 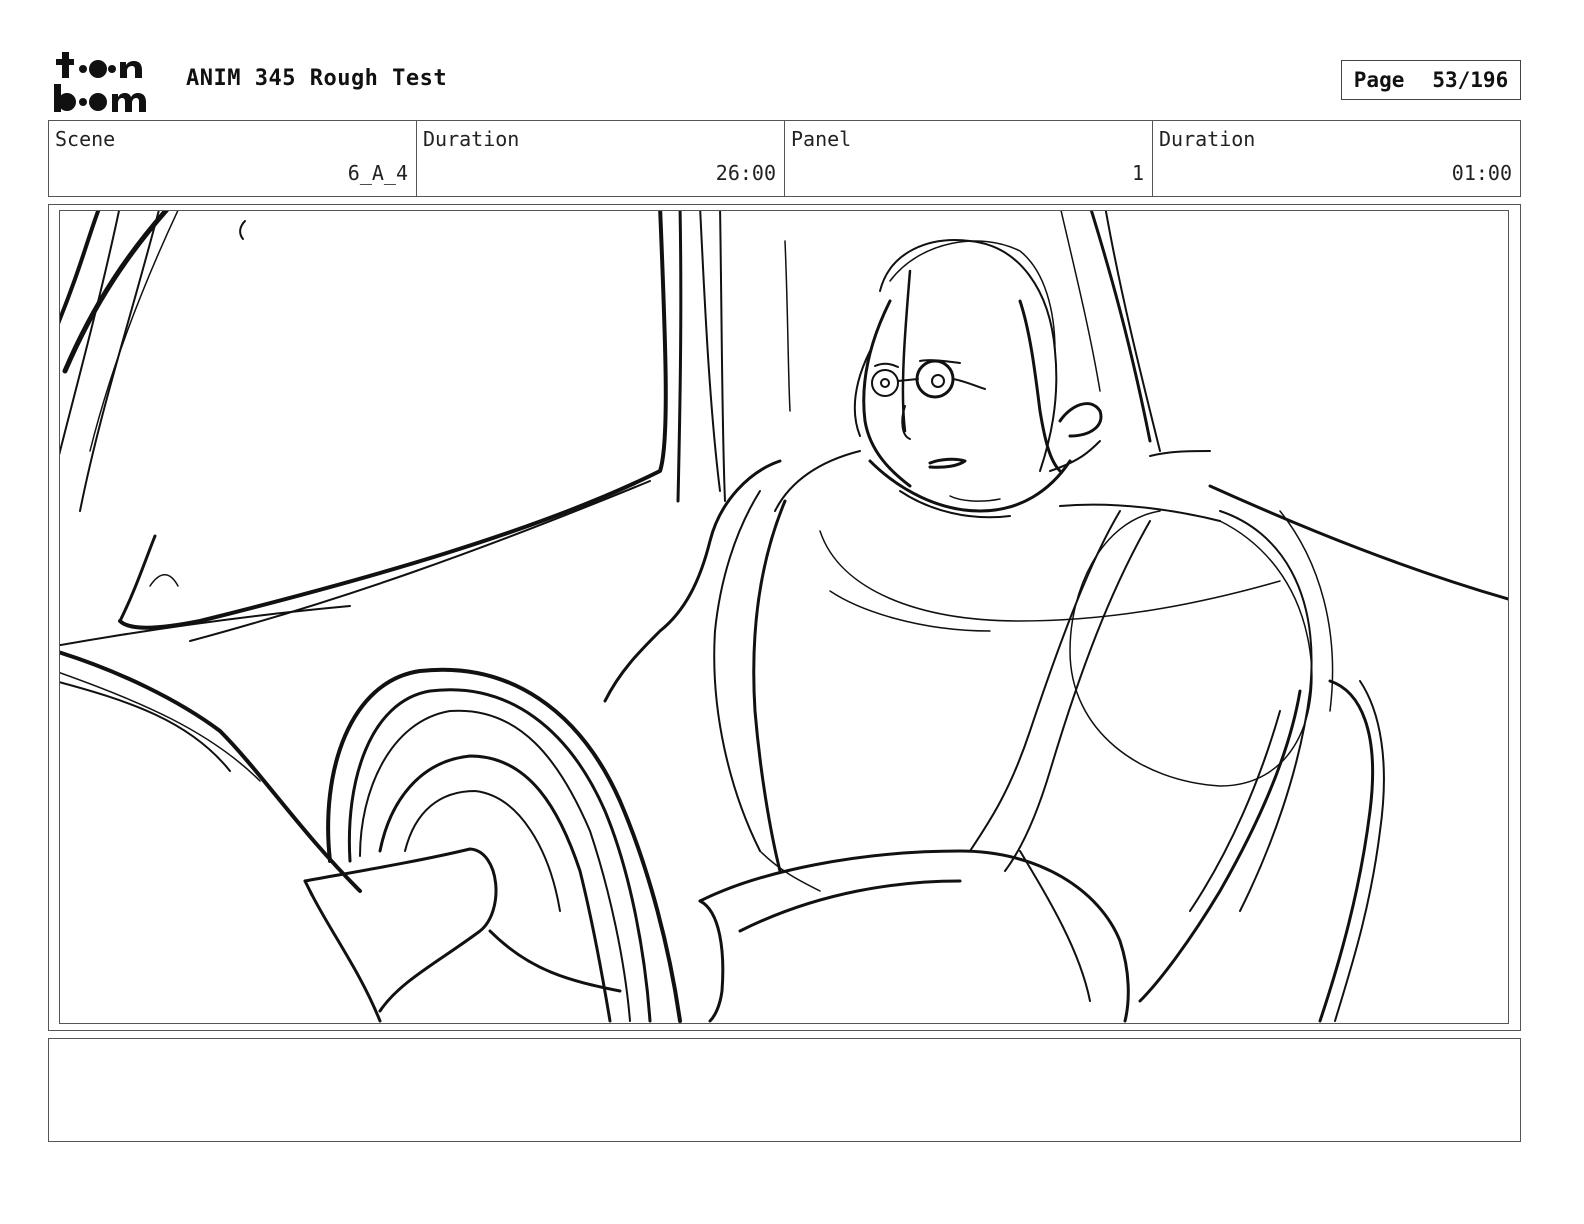 I want to click on page-label: Page, so click(x=1379, y=80).